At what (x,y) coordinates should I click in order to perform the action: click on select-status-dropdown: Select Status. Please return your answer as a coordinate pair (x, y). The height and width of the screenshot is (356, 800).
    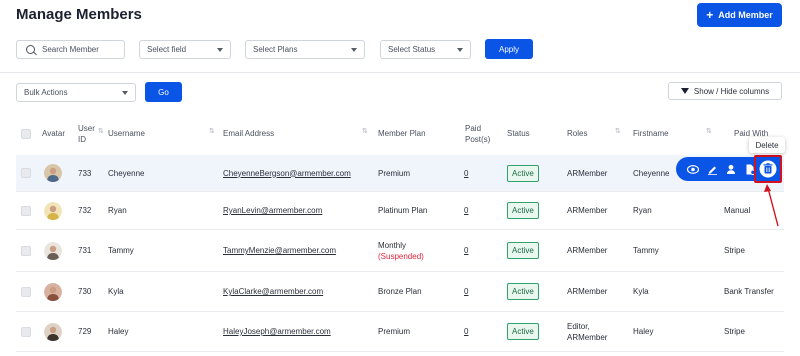
    Looking at the image, I should click on (425, 49).